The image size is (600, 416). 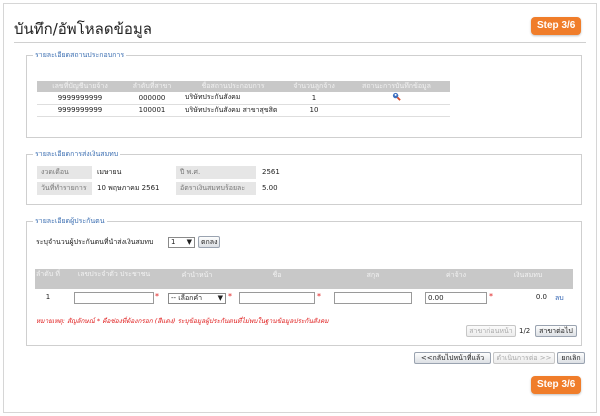 I want to click on rate-label: อัตราเงินสมทบร้อยละ, so click(x=216, y=188).